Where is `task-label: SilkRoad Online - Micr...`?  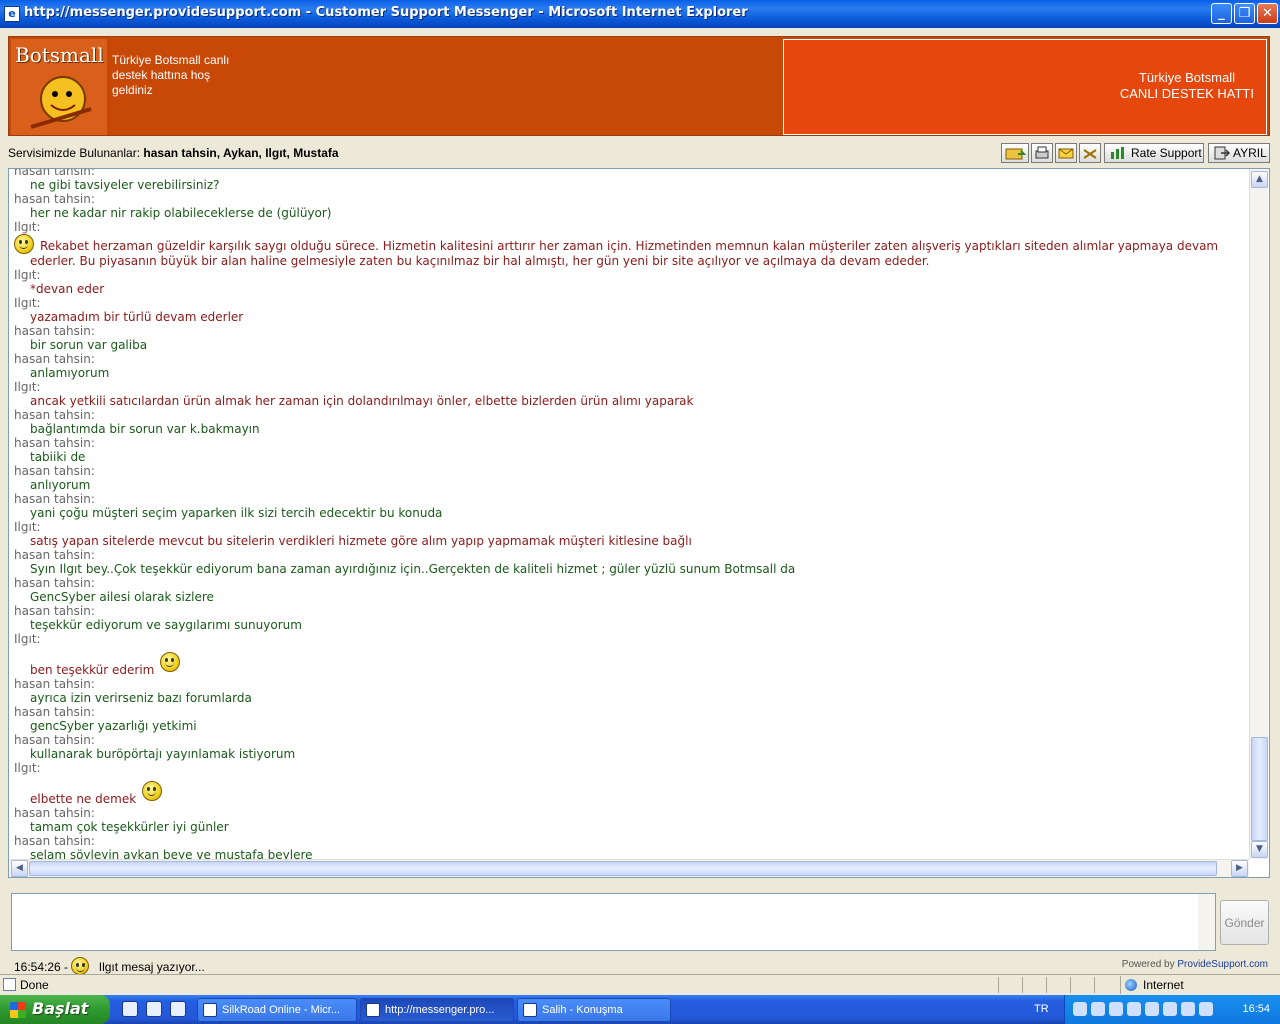
task-label: SilkRoad Online - Micr... is located at coordinates (281, 1010).